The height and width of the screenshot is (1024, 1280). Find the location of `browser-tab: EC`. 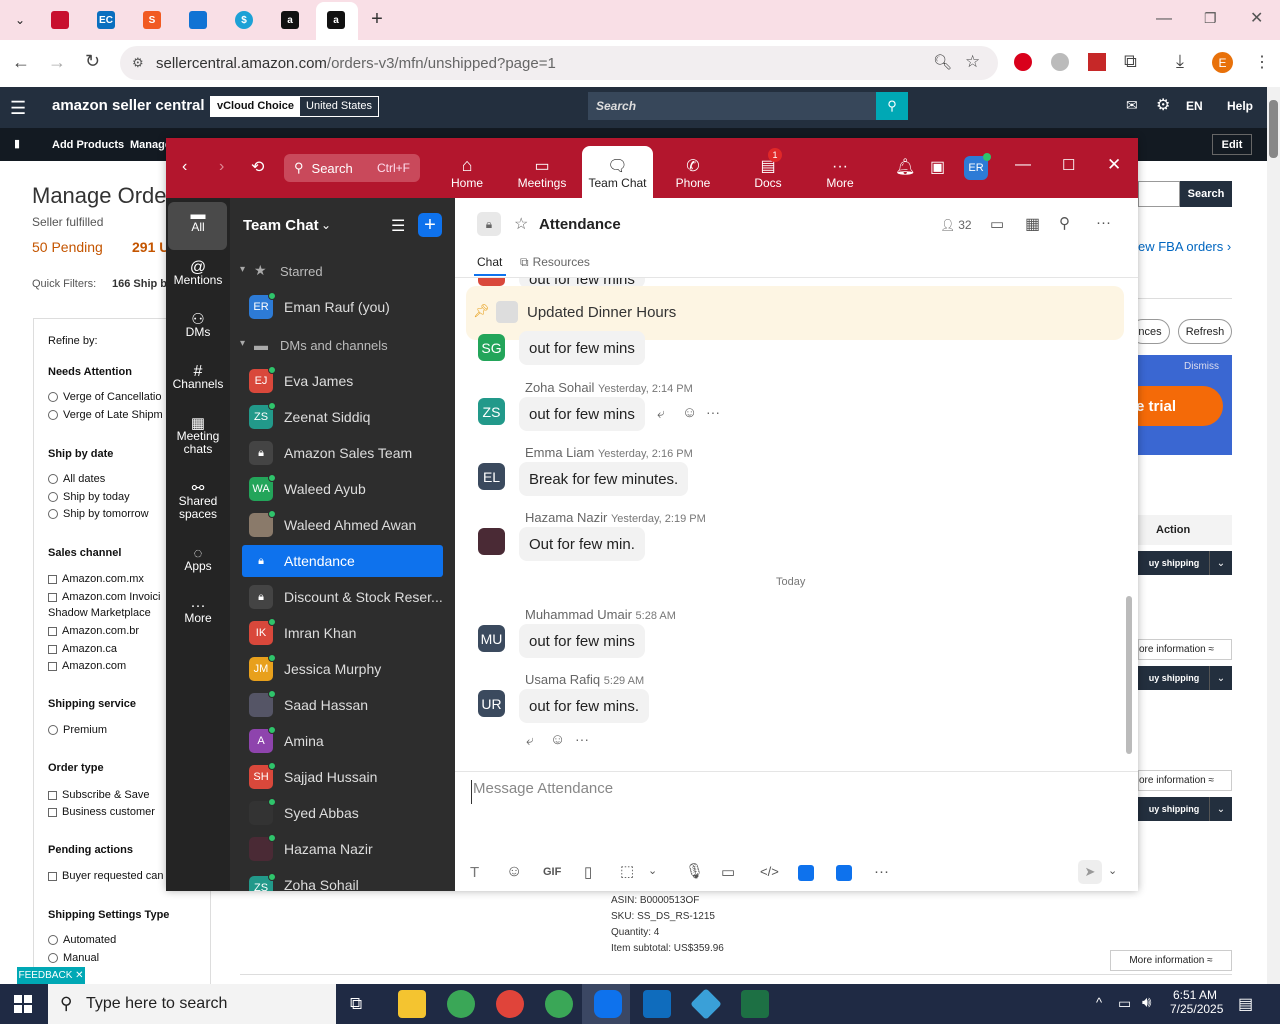

browser-tab: EC is located at coordinates (106, 20).